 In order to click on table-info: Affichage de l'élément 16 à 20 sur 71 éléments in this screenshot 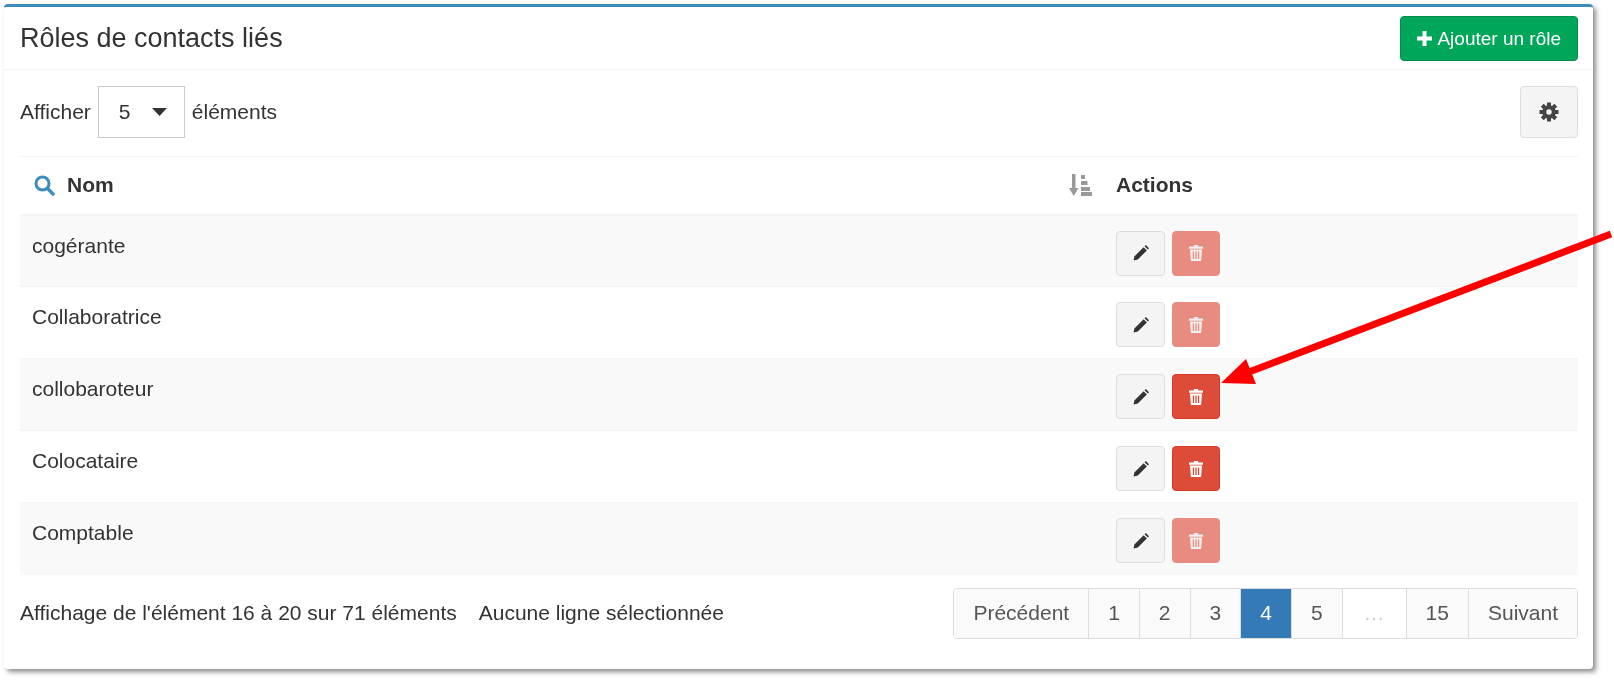, I will do `click(238, 613)`.